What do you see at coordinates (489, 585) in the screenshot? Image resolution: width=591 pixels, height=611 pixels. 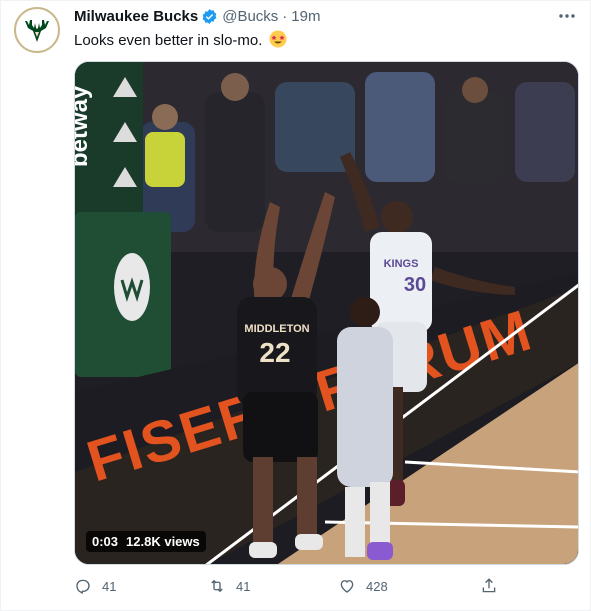 I see `share-icon` at bounding box center [489, 585].